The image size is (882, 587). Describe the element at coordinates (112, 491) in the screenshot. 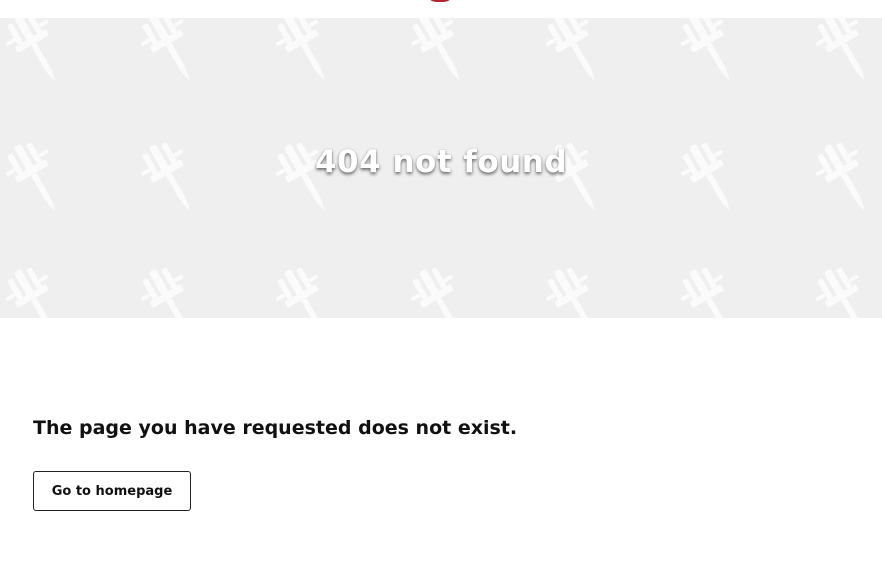

I see `go-to-homepage-button: Go to homepage` at that location.